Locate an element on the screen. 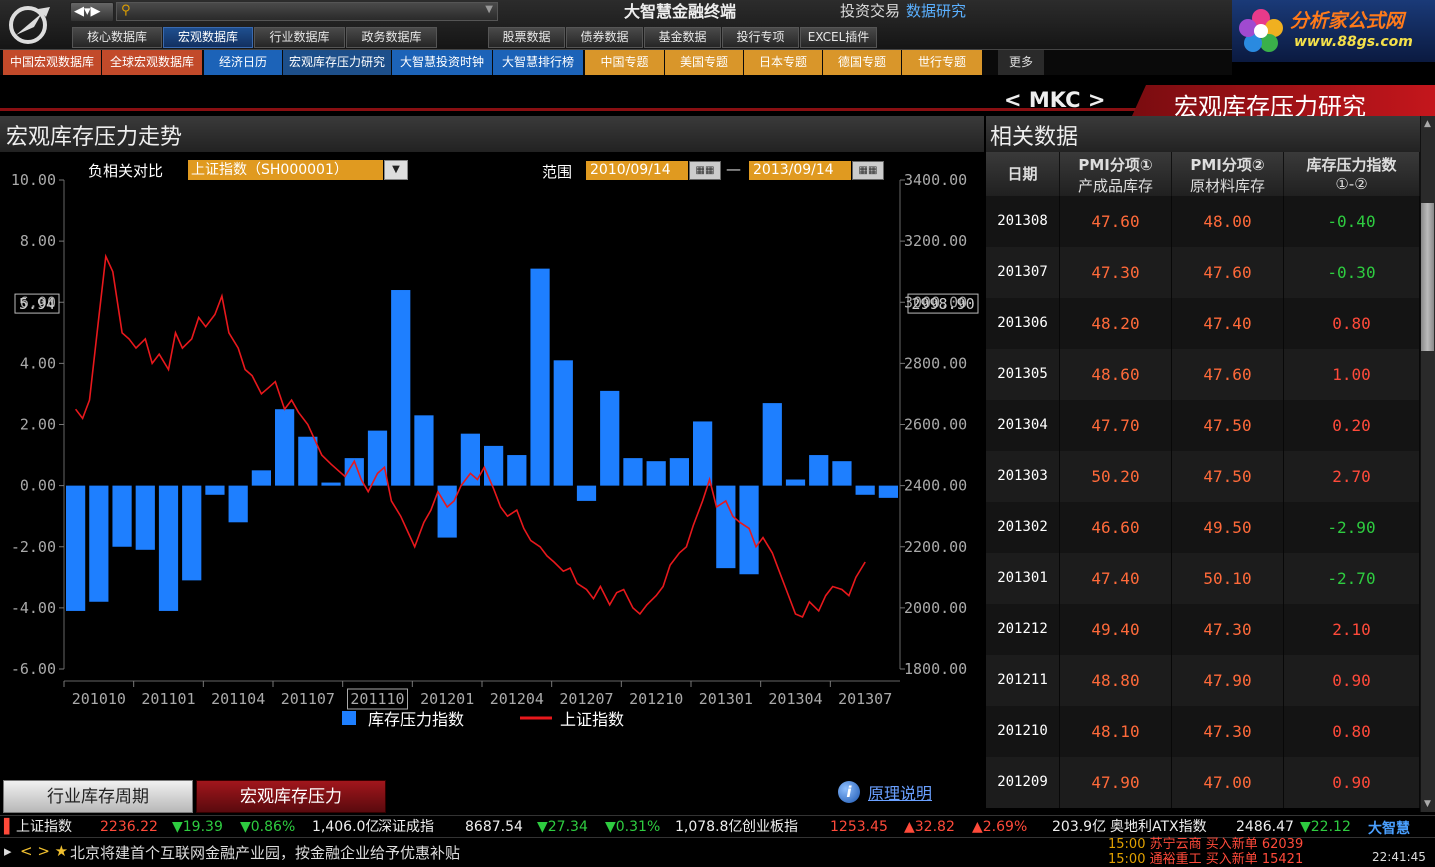 The image size is (1435, 867). subnav-china-macro: 中国宏观数据库 is located at coordinates (52, 62).